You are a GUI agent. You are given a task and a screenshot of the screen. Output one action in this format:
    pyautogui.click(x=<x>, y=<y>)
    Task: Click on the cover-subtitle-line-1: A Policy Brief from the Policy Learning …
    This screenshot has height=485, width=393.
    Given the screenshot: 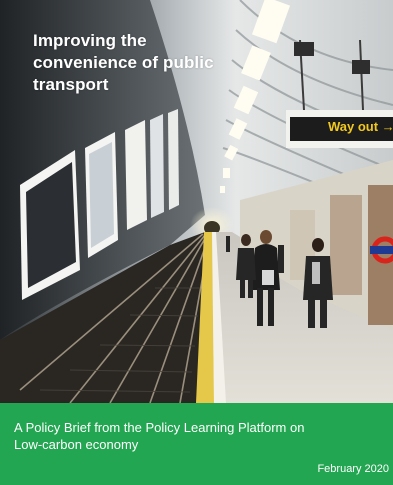 What is the action you would take?
    pyautogui.click(x=159, y=427)
    